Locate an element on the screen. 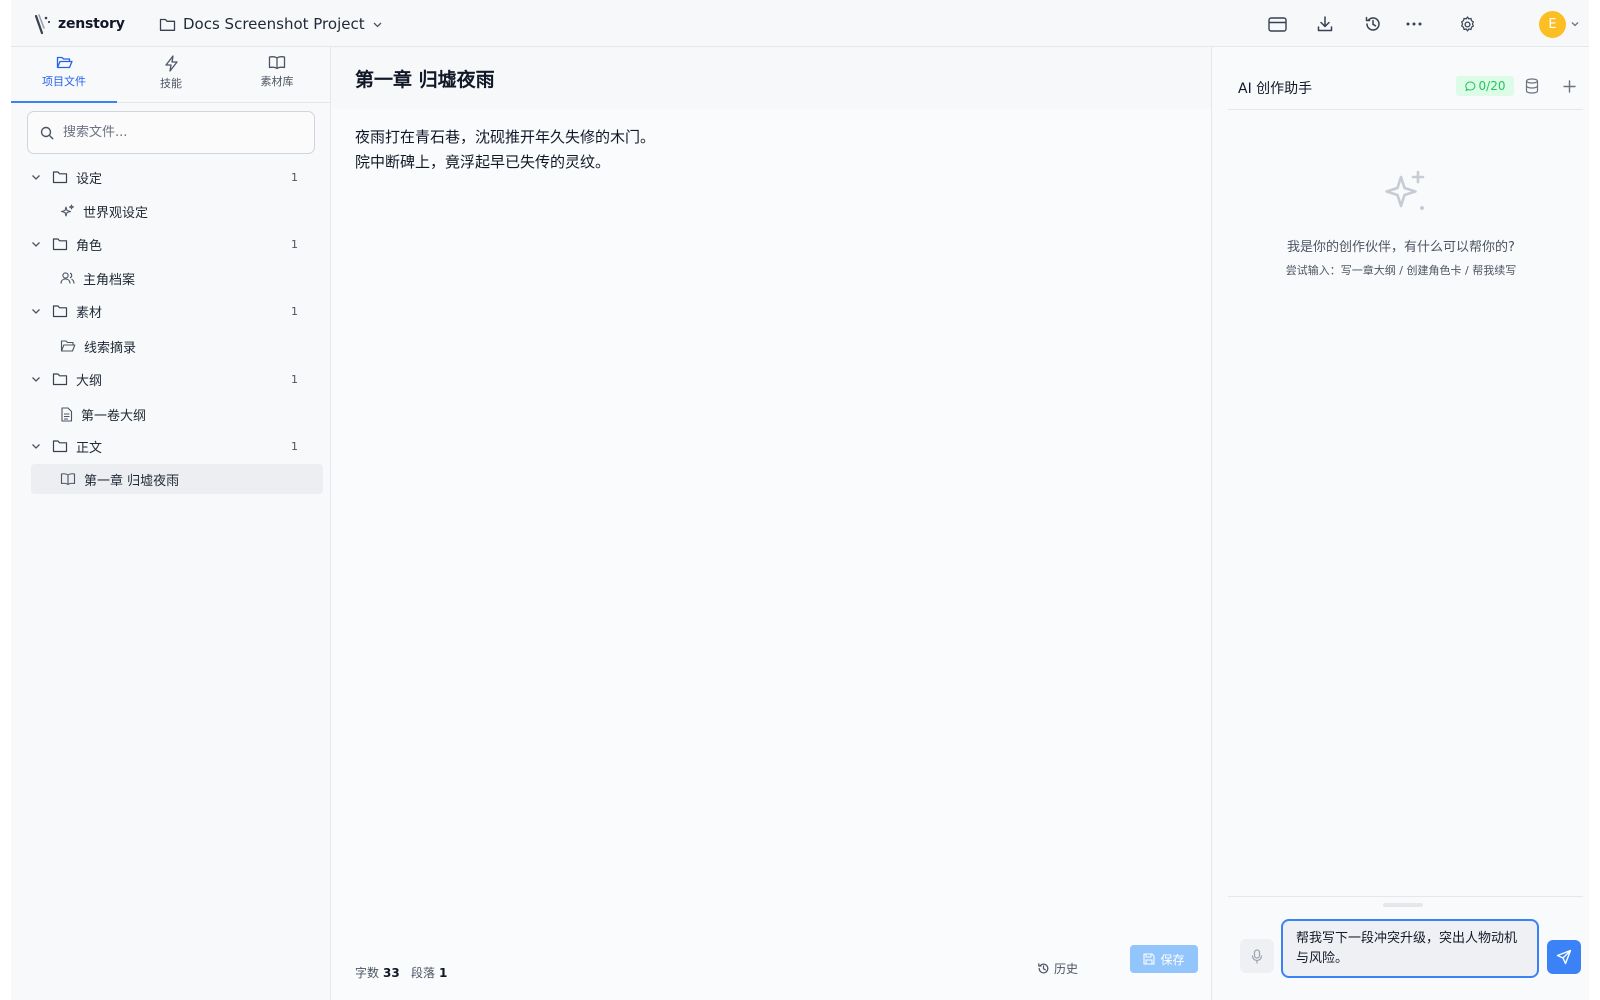 The height and width of the screenshot is (1000, 1600). ai-context-button is located at coordinates (1532, 86).